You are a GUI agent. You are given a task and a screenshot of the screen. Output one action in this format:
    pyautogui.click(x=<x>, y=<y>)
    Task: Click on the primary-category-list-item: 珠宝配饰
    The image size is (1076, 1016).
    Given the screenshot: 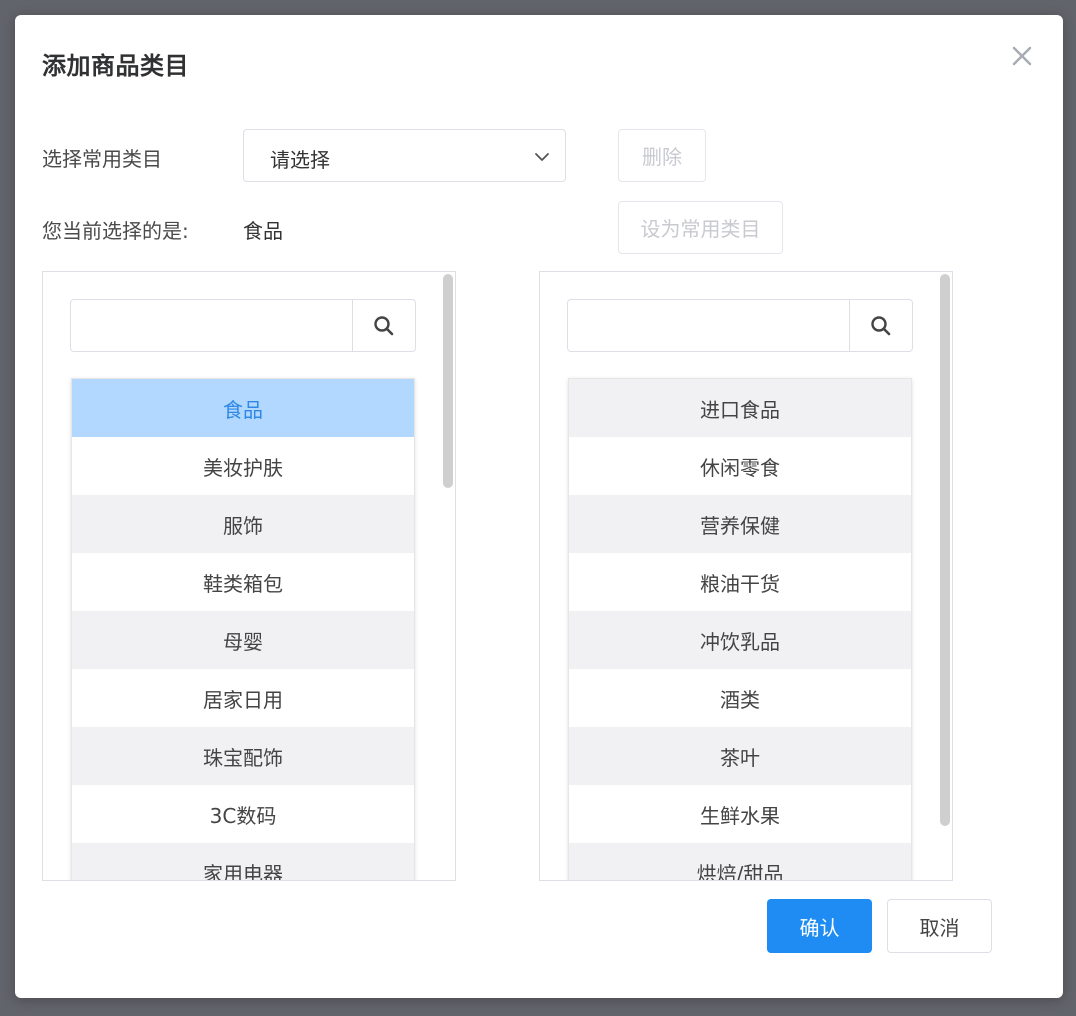 What is the action you would take?
    pyautogui.click(x=243, y=756)
    